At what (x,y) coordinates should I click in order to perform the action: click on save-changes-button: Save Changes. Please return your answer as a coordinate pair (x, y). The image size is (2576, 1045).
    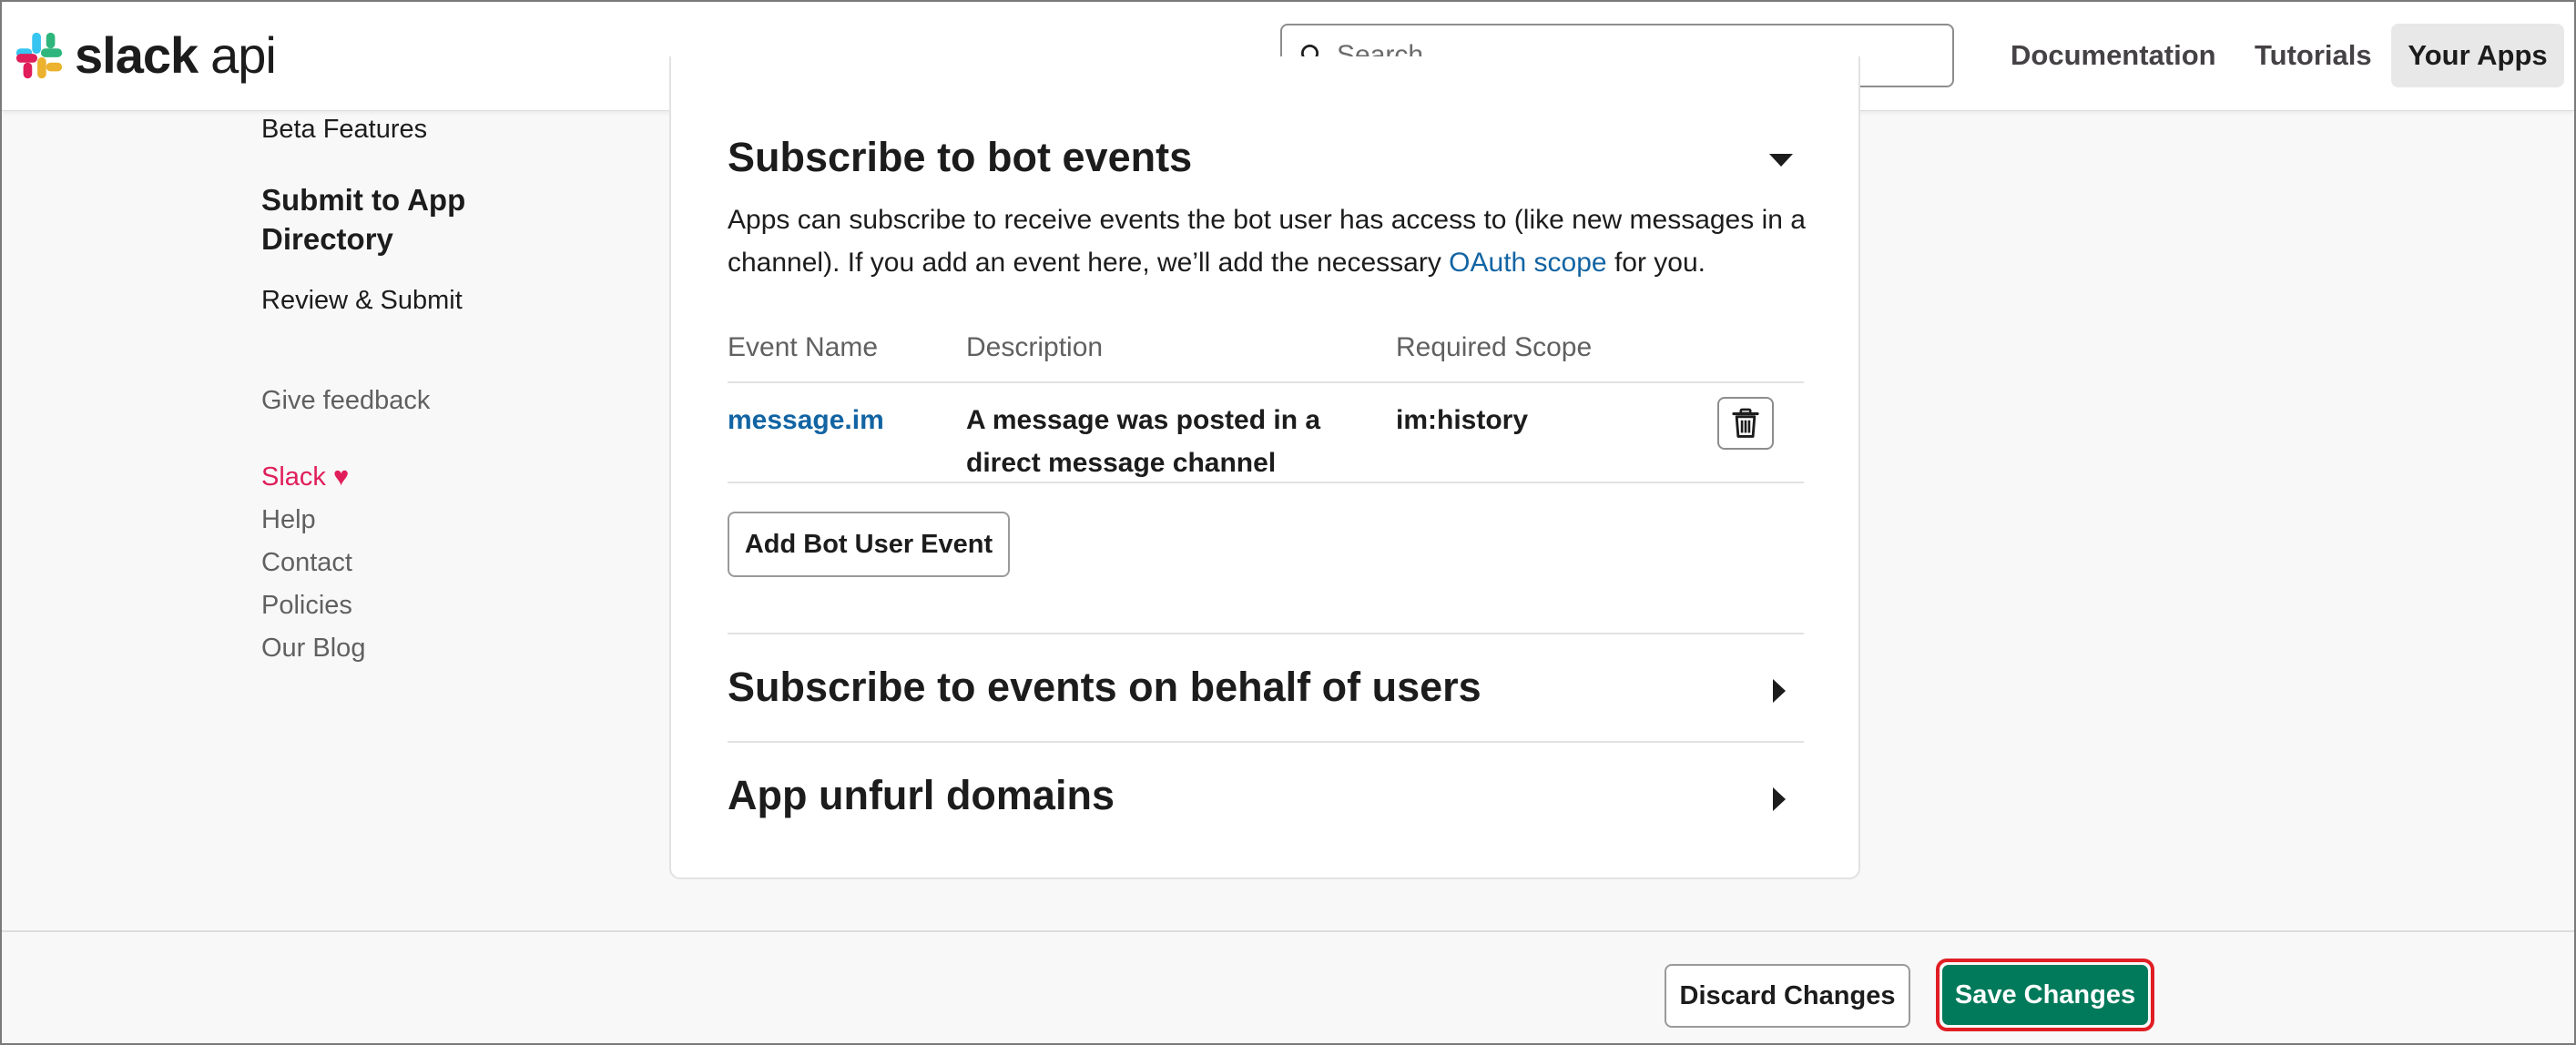
    Looking at the image, I should click on (2045, 995).